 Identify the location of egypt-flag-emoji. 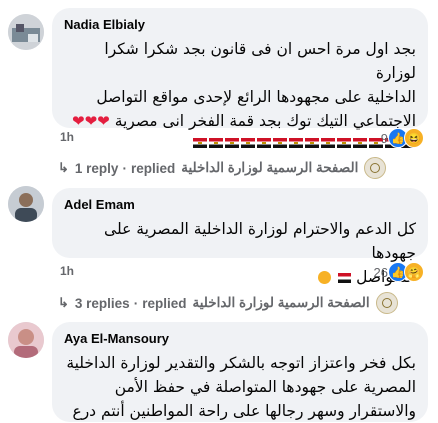
(345, 277).